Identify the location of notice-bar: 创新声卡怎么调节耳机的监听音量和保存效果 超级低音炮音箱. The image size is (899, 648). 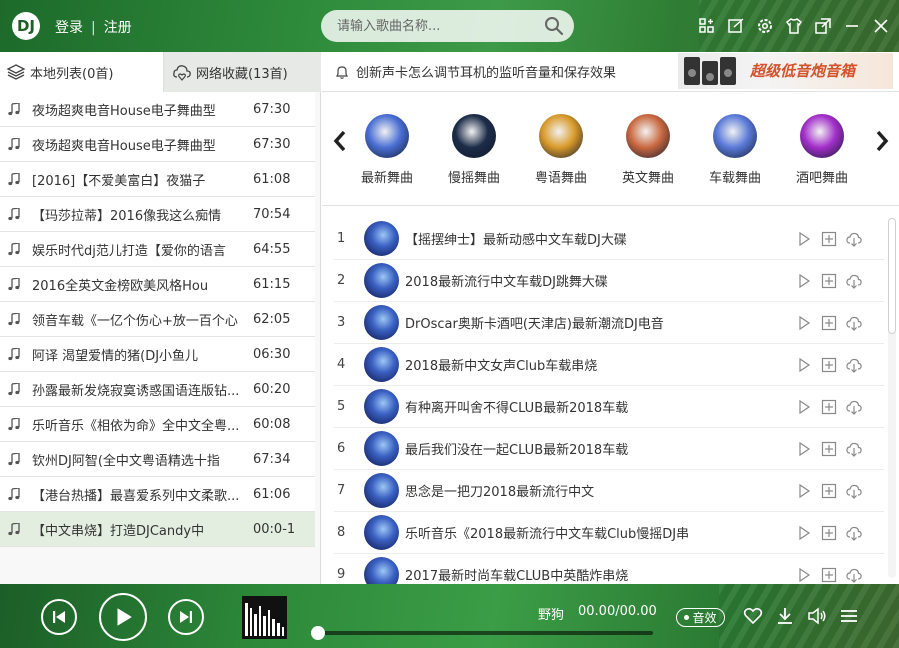
(610, 72).